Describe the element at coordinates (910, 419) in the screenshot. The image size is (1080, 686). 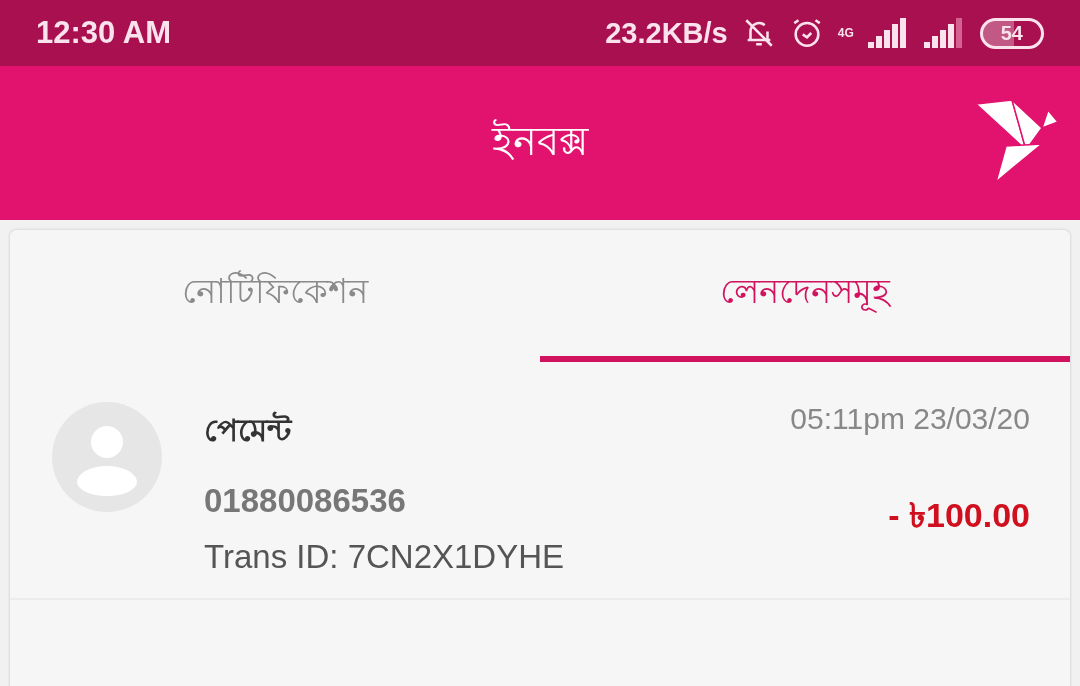
I see `transaction-date: 05:11pm 23/03/20` at that location.